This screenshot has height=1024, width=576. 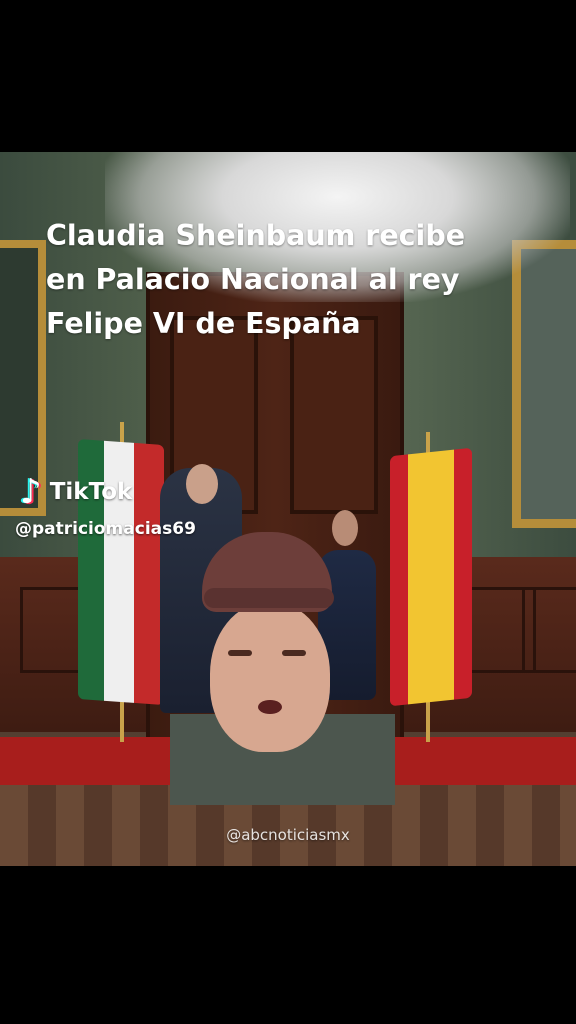 I want to click on creator-face, so click(x=270, y=677).